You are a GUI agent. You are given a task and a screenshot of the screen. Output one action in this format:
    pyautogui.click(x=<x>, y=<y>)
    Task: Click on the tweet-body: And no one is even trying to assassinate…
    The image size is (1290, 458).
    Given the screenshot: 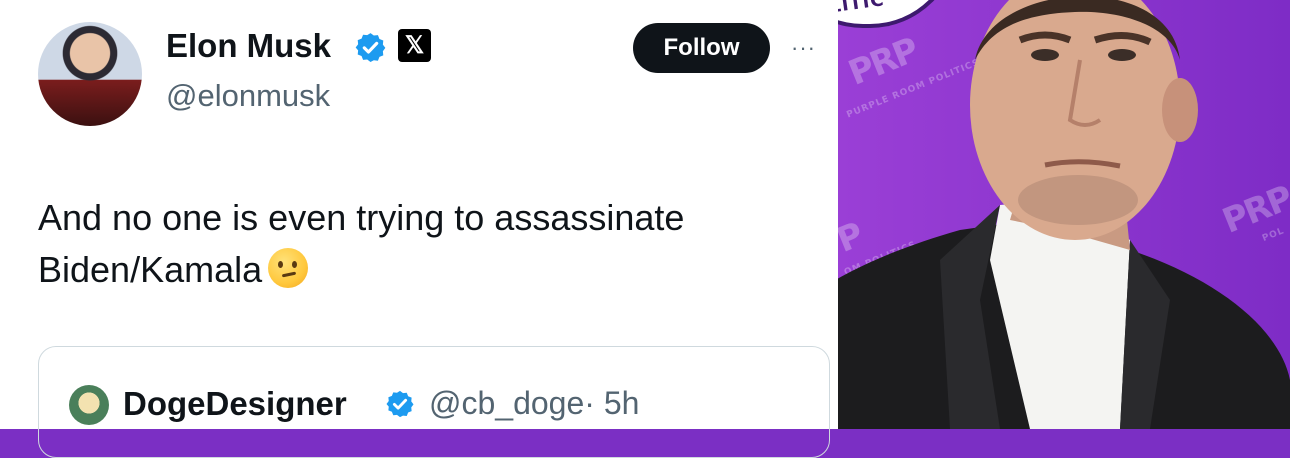 What is the action you would take?
    pyautogui.click(x=361, y=243)
    